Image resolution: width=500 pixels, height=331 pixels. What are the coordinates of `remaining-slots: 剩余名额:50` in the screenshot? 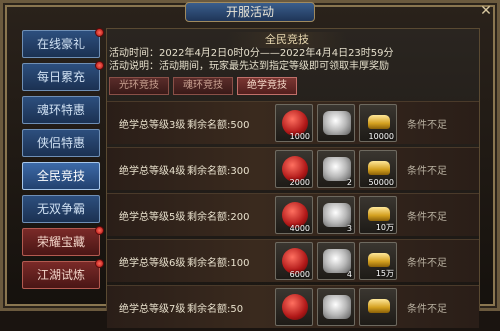 It's located at (215, 309).